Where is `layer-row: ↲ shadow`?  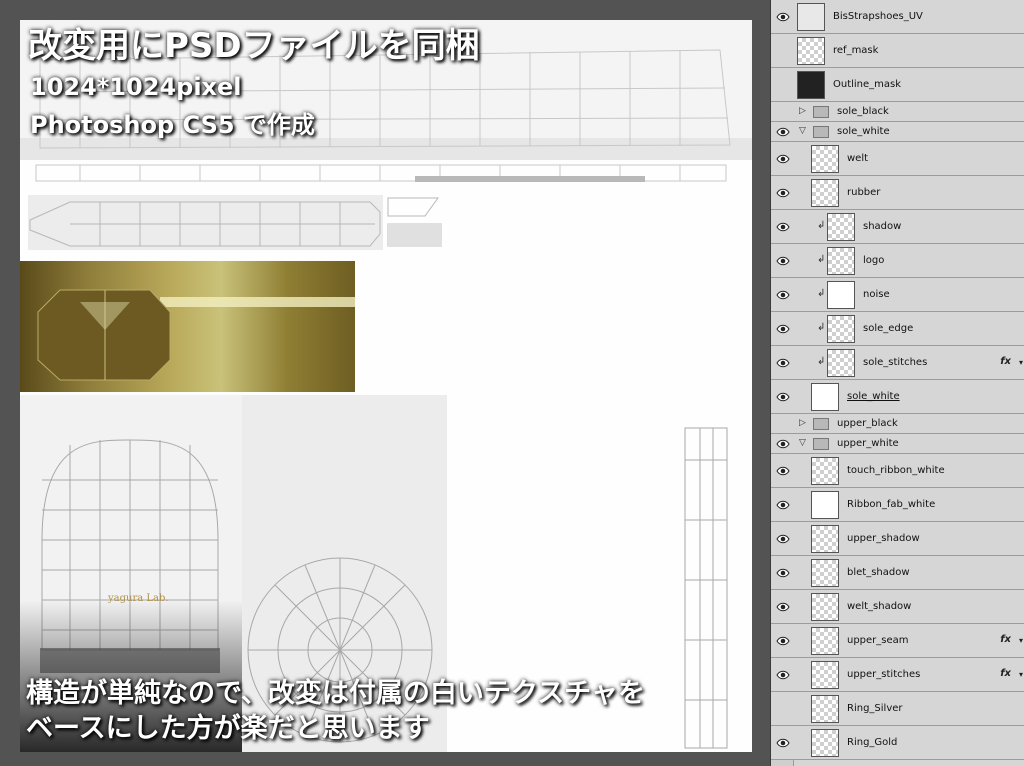 layer-row: ↲ shadow is located at coordinates (897, 227).